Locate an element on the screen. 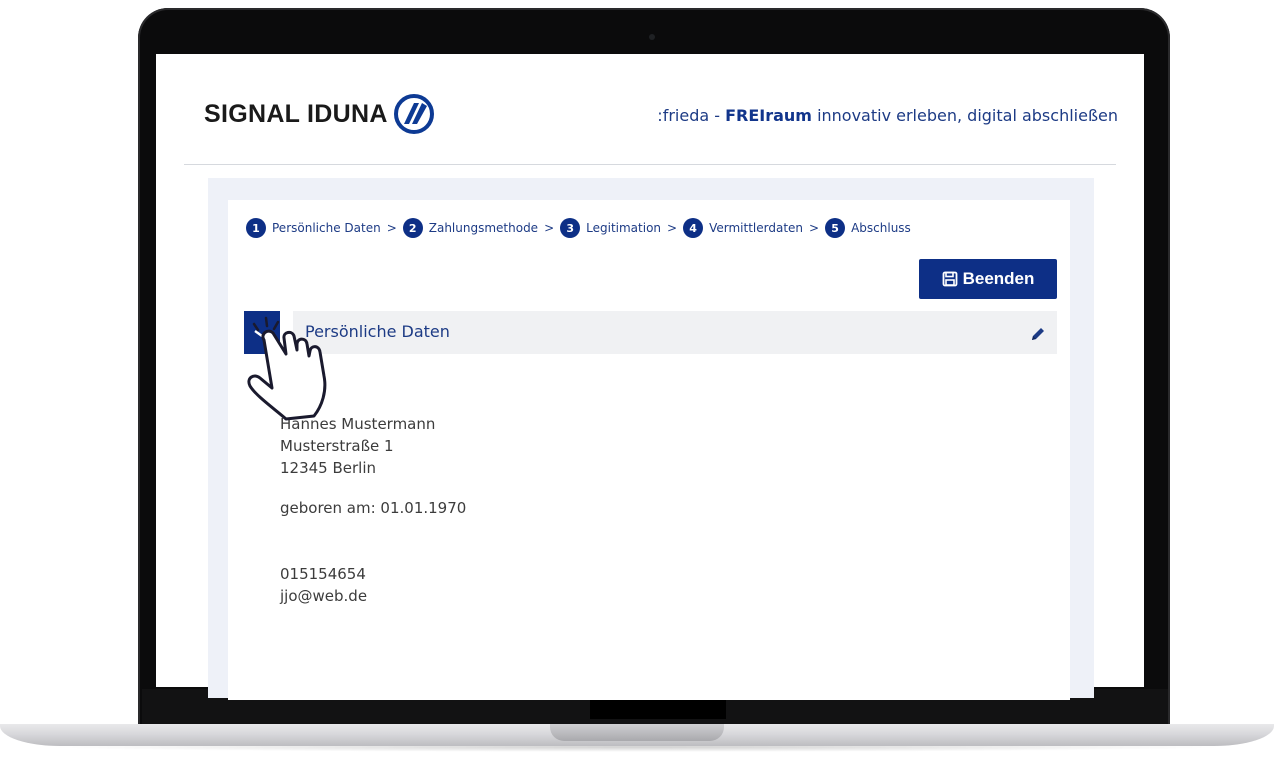 Image resolution: width=1274 pixels, height=768 pixels. city-text: 12345 Berlin is located at coordinates (328, 468).